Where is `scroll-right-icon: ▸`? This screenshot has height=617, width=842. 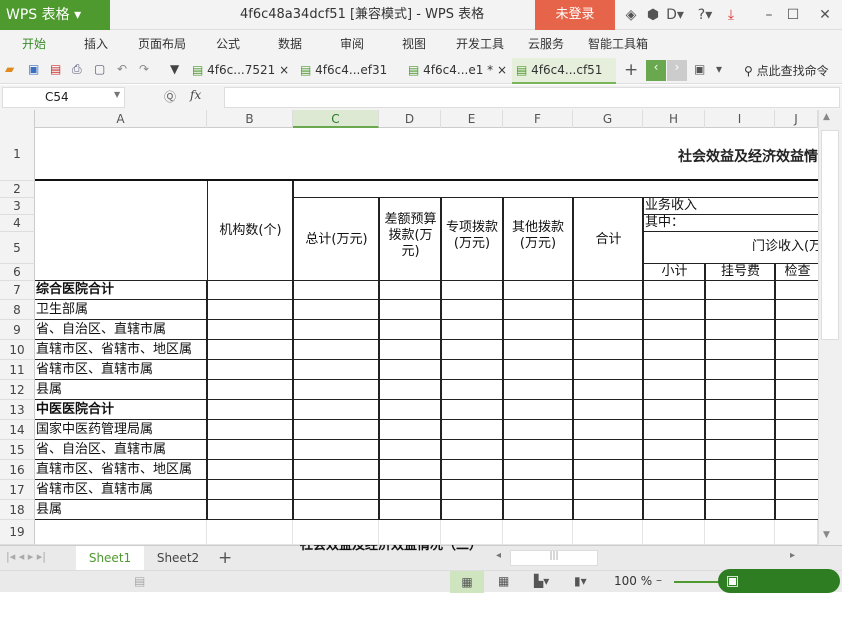 scroll-right-icon: ▸ is located at coordinates (792, 555).